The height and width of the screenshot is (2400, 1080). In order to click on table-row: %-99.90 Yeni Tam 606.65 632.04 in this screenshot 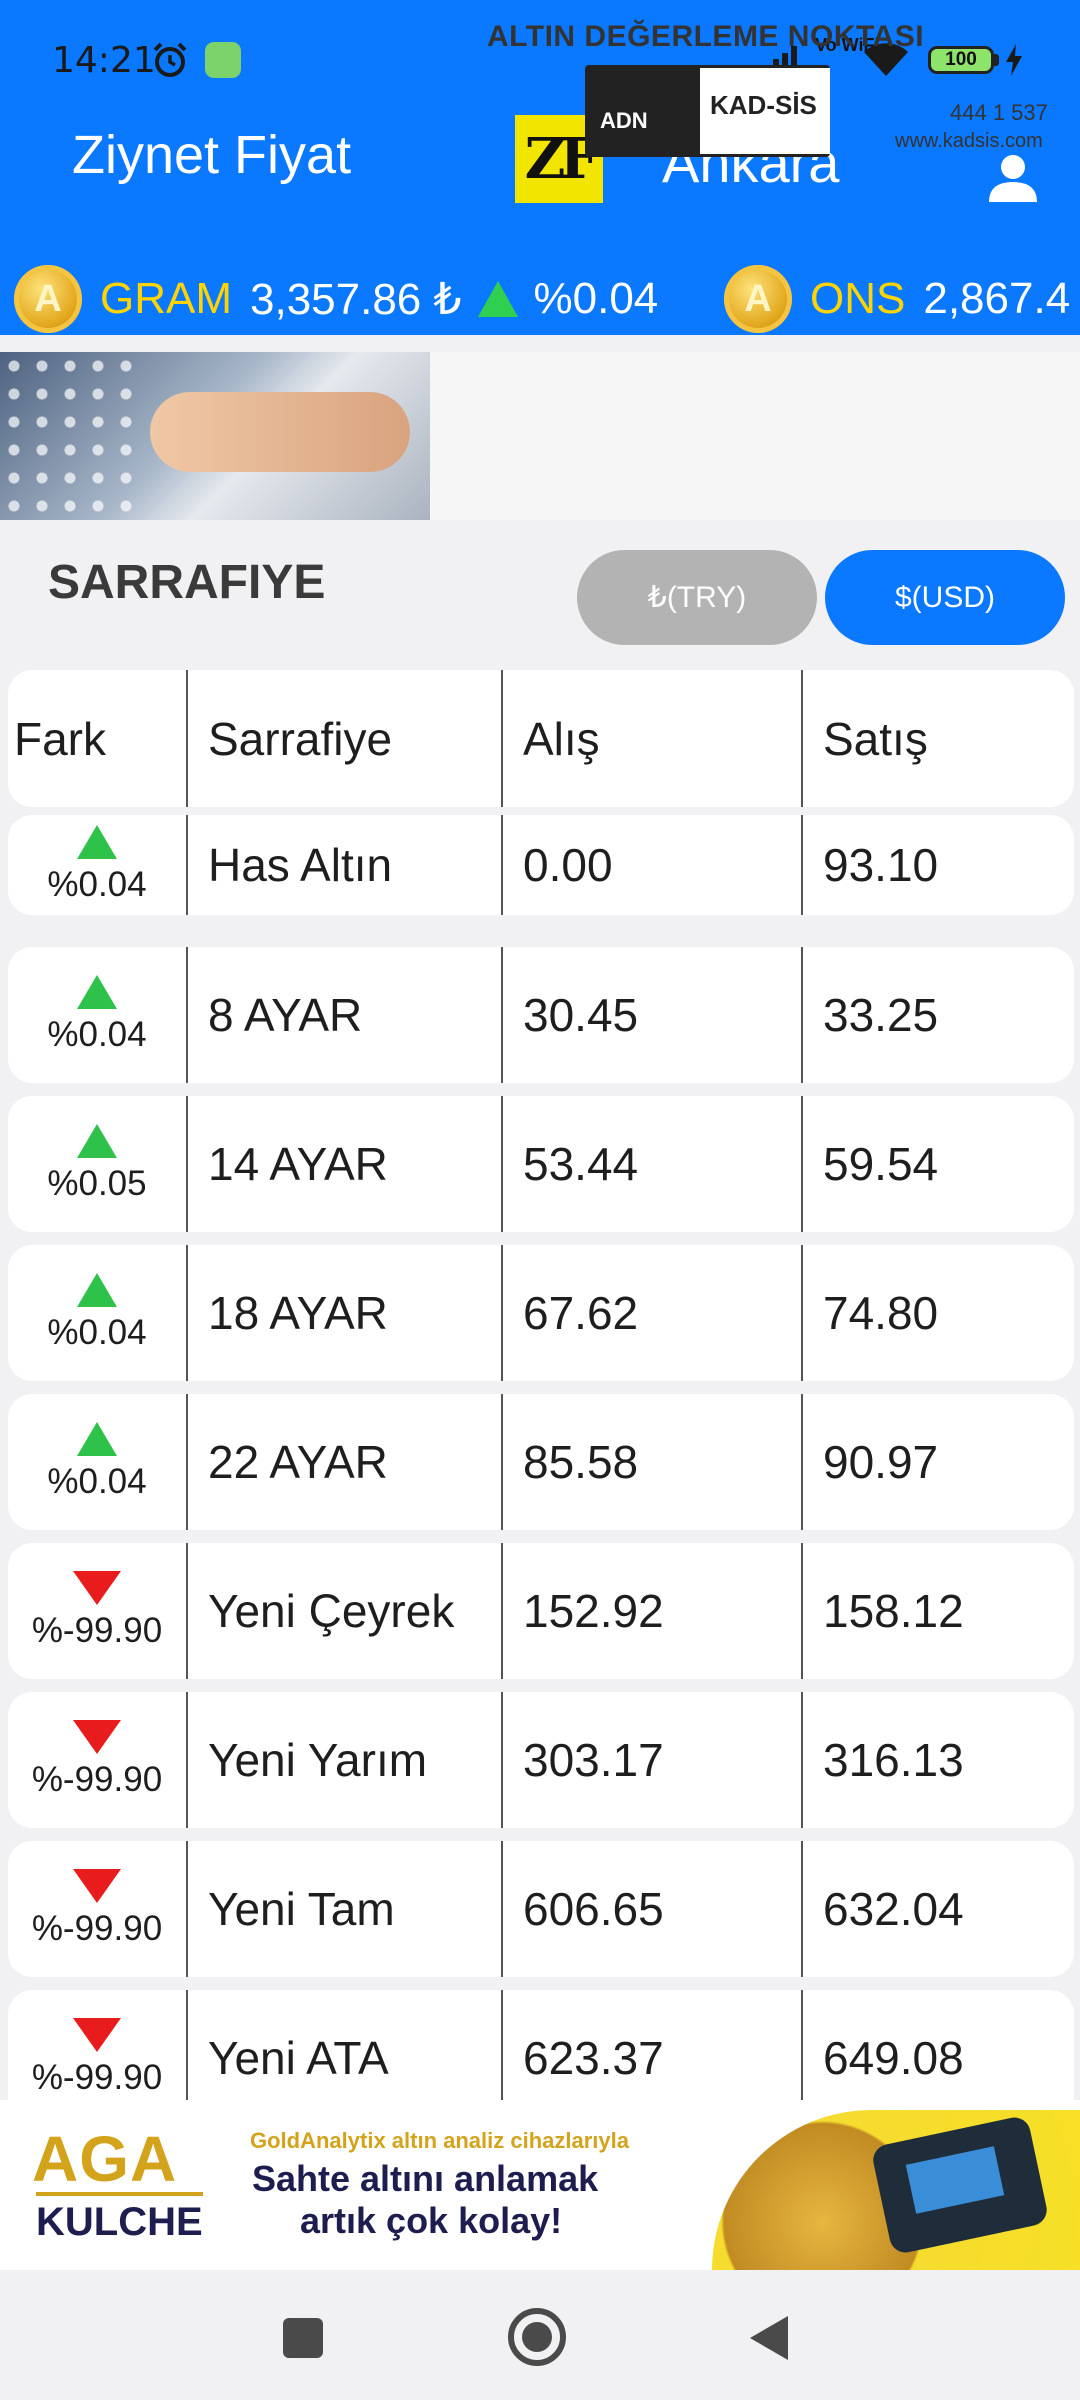, I will do `click(541, 1909)`.